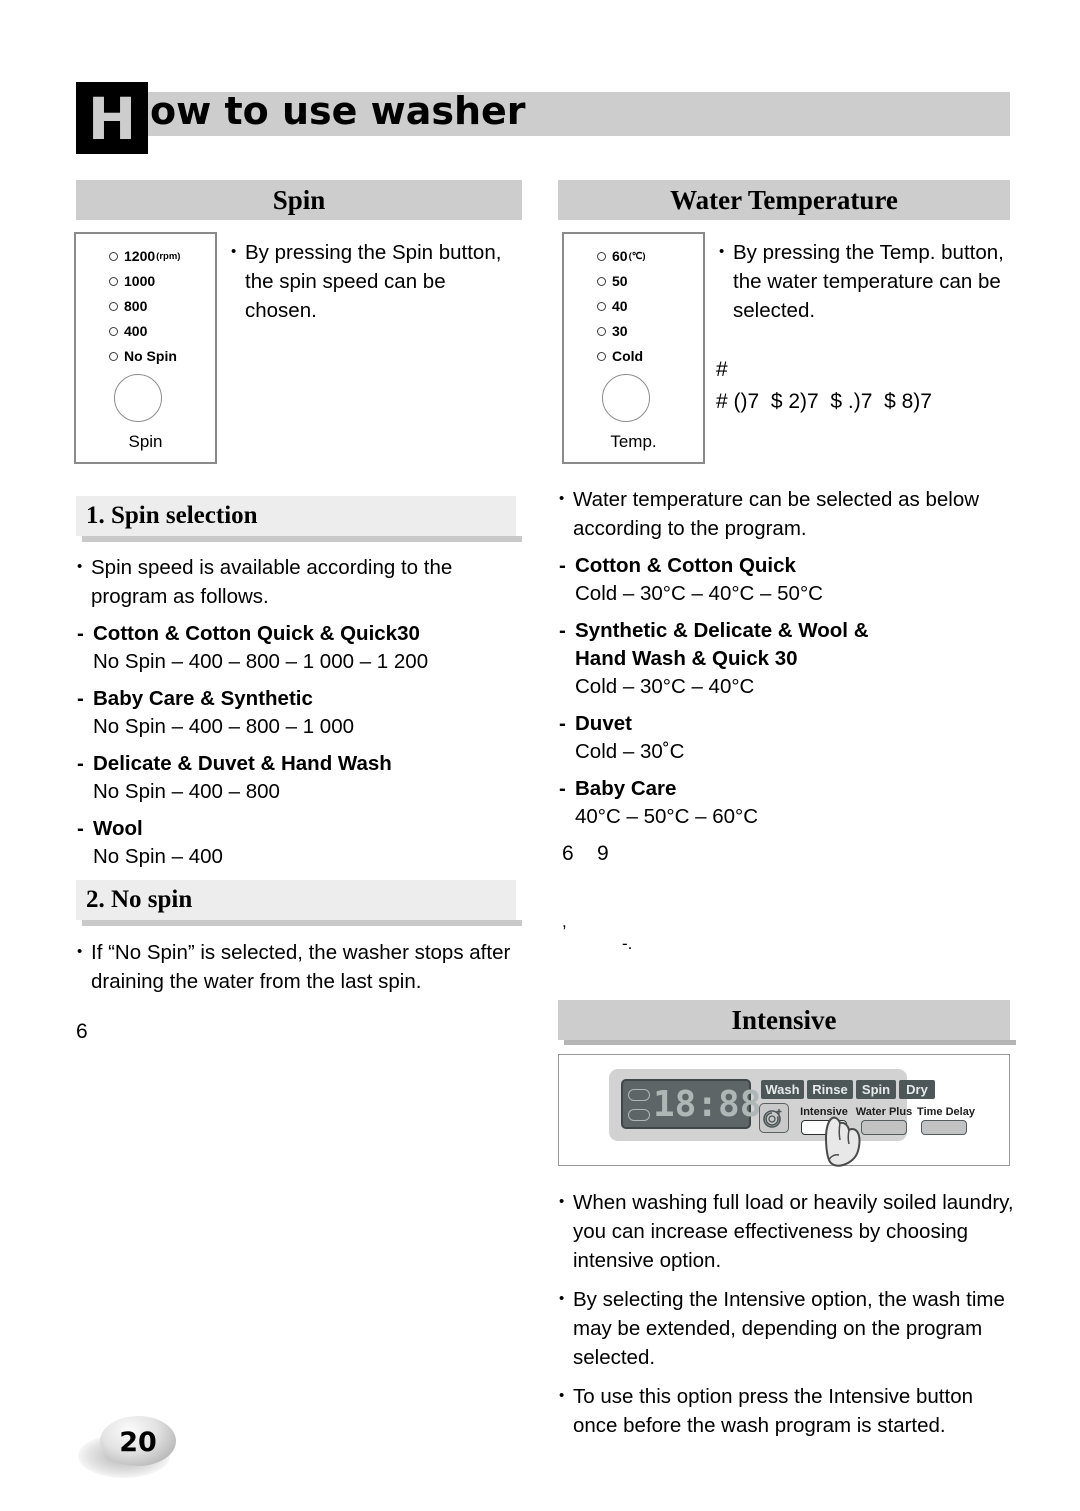 The height and width of the screenshot is (1511, 1080). I want to click on mode-tab-rinse: Rinse, so click(830, 1089).